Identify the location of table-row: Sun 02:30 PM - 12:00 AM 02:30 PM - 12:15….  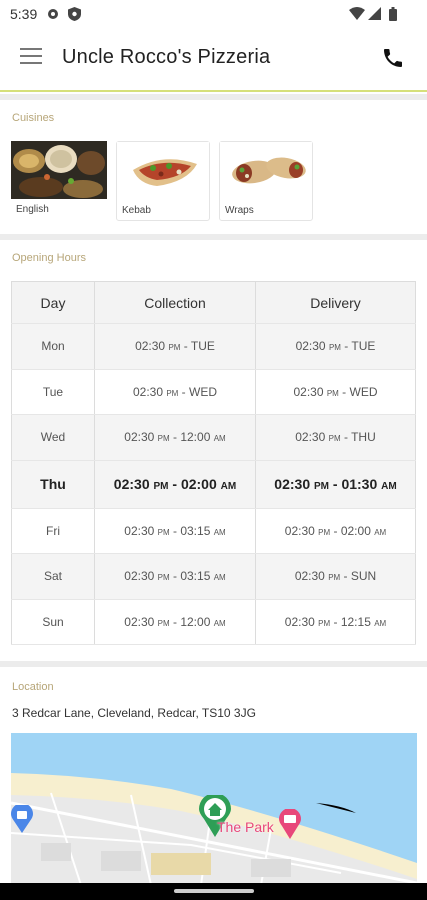
(213, 622).